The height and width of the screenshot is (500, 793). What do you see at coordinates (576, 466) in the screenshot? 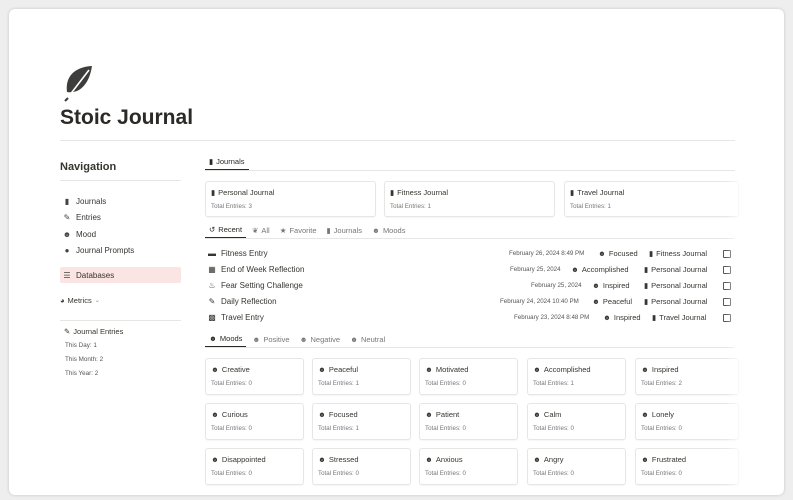
I see `mood-card: ☻ Angry Total Entries: 0` at bounding box center [576, 466].